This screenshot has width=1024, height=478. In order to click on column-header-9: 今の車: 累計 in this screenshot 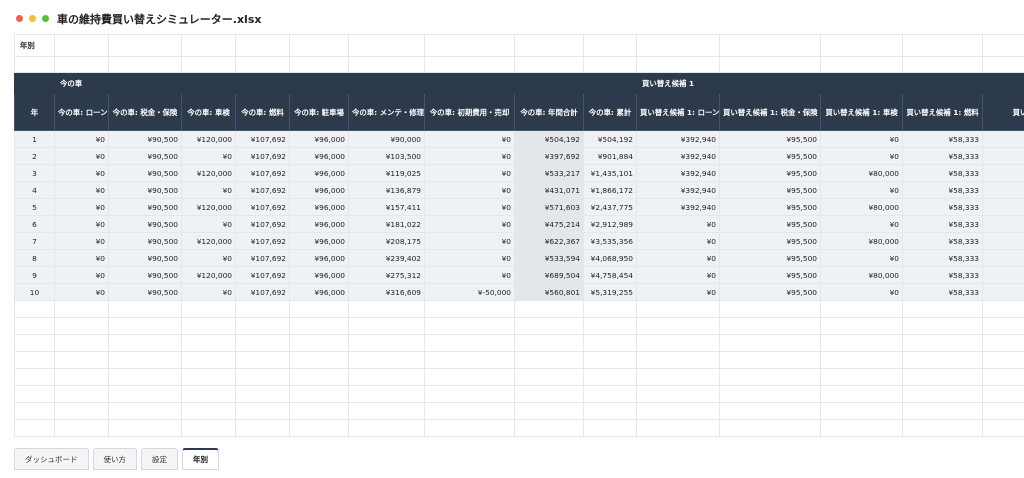, I will do `click(610, 112)`.